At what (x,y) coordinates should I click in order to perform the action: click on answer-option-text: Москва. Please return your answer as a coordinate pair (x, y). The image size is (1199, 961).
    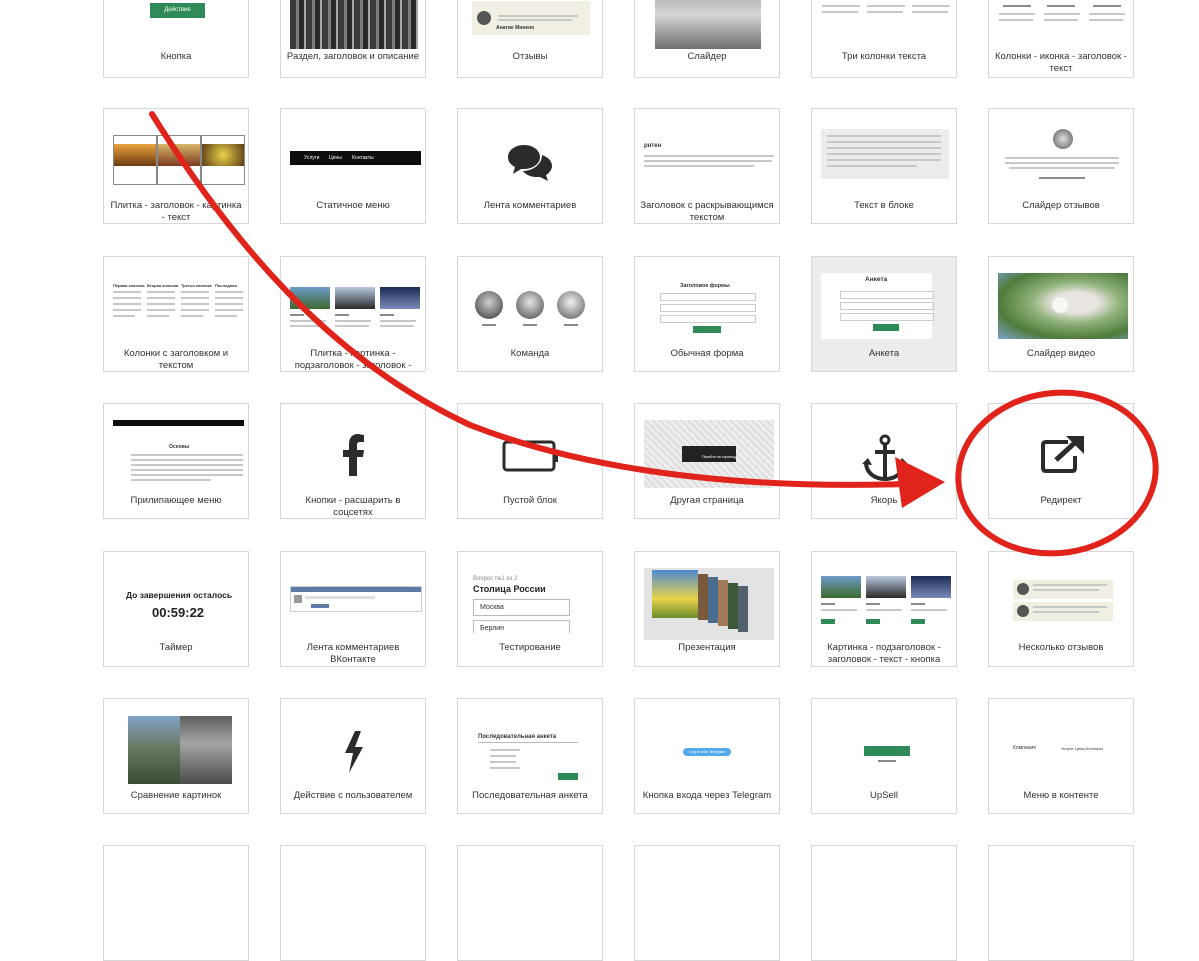
    Looking at the image, I should click on (492, 607).